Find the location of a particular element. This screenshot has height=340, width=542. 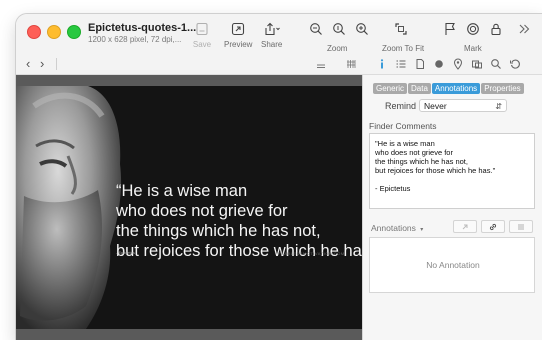

comment-line: who does not grieve for is located at coordinates (414, 152).